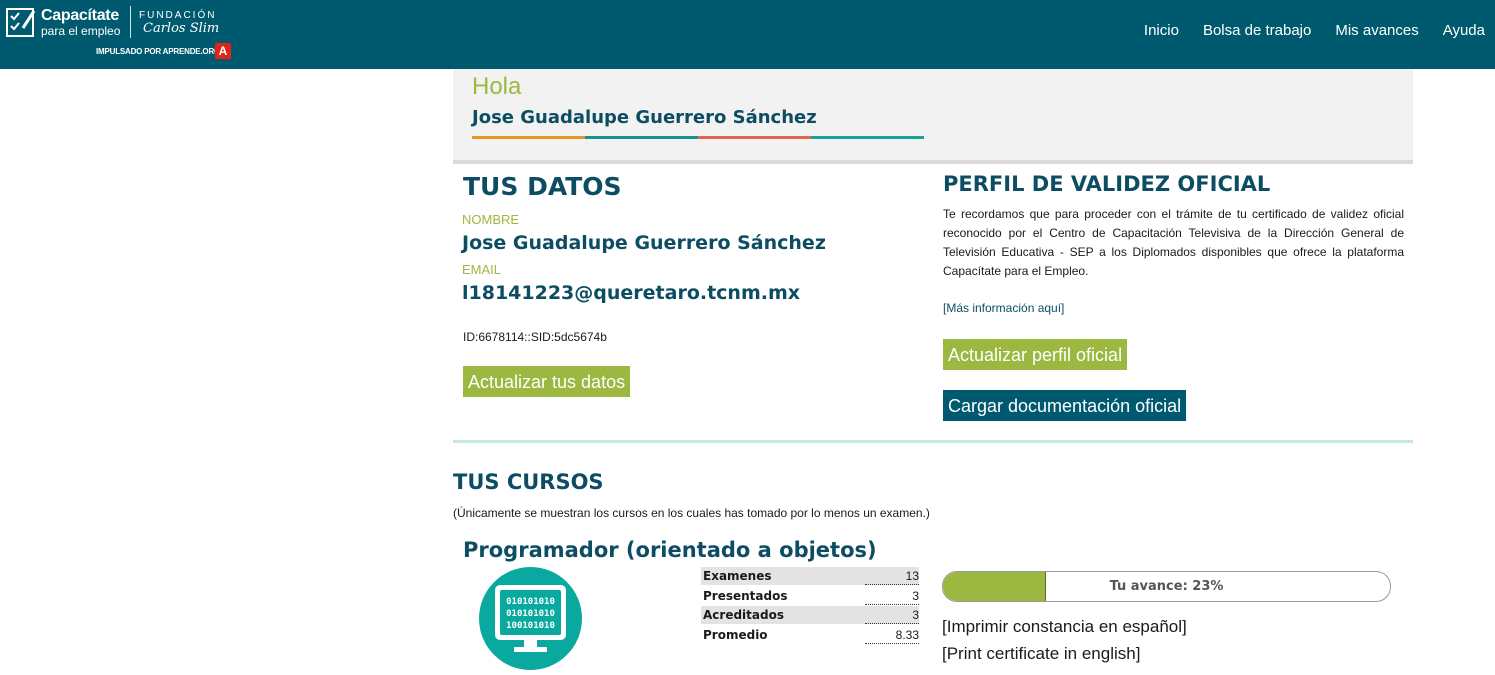 The height and width of the screenshot is (675, 1495). I want to click on computer-binary-icon: 010101010 010101010 100101010, so click(530, 618).